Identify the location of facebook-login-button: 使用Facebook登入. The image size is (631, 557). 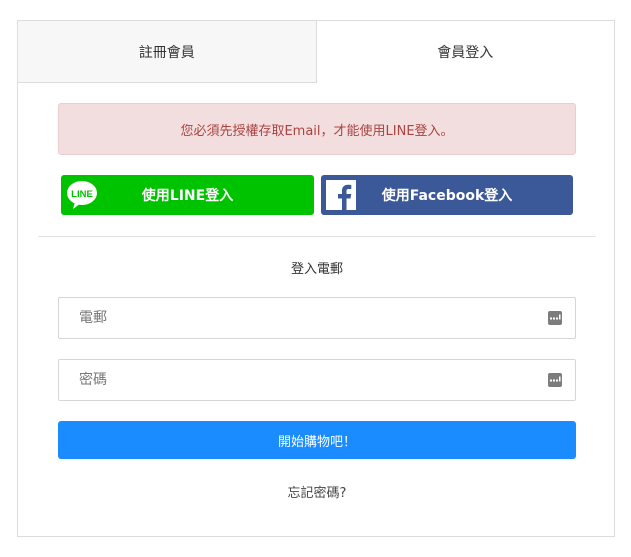
(447, 195).